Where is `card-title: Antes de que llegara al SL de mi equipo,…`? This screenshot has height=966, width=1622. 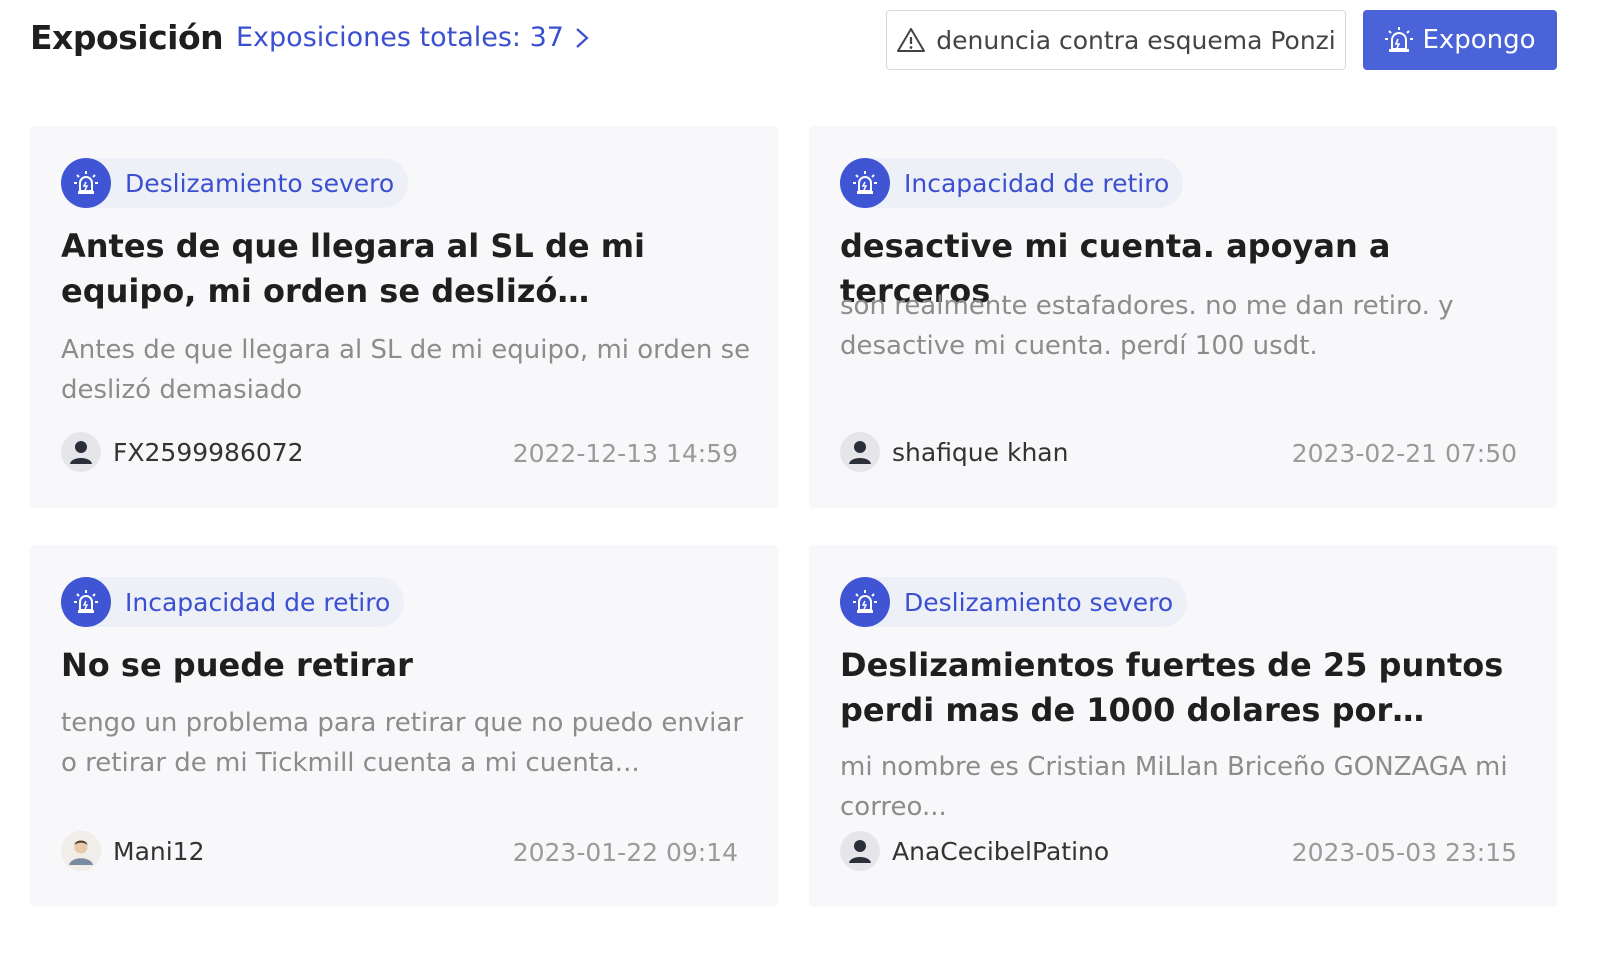 card-title: Antes de que llegara al SL de mi equipo,… is located at coordinates (353, 268).